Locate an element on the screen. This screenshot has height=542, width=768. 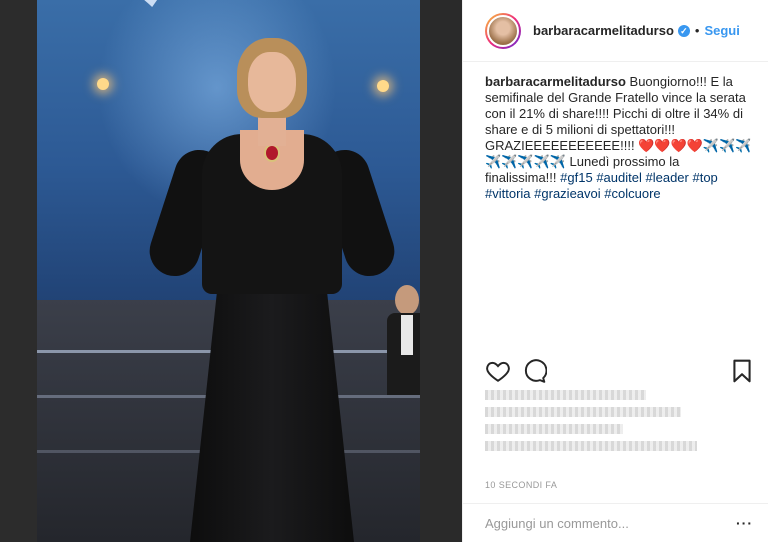
avatar-image is located at coordinates (503, 30).